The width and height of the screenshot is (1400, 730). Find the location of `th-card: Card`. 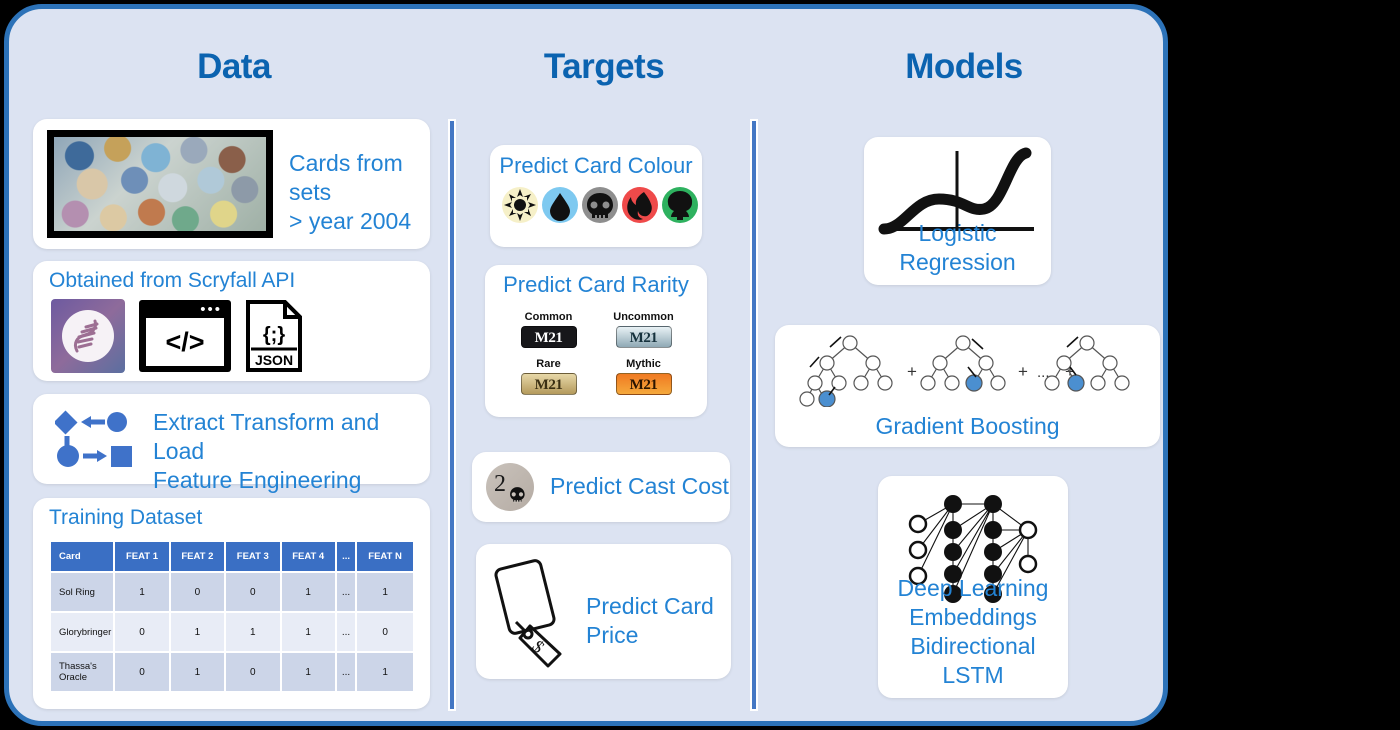

th-card: Card is located at coordinates (82, 556).